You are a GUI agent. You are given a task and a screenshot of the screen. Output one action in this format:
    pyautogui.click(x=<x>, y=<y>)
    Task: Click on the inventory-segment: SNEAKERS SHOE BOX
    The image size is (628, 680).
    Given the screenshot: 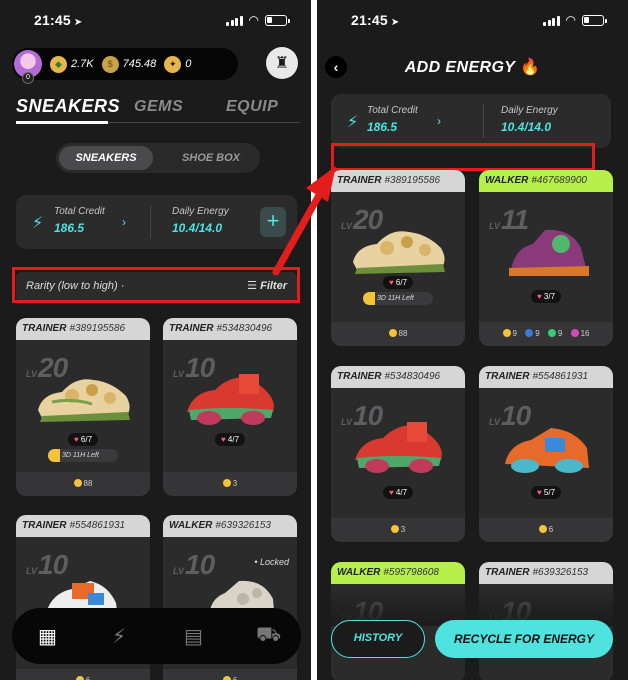 What is the action you would take?
    pyautogui.click(x=158, y=158)
    